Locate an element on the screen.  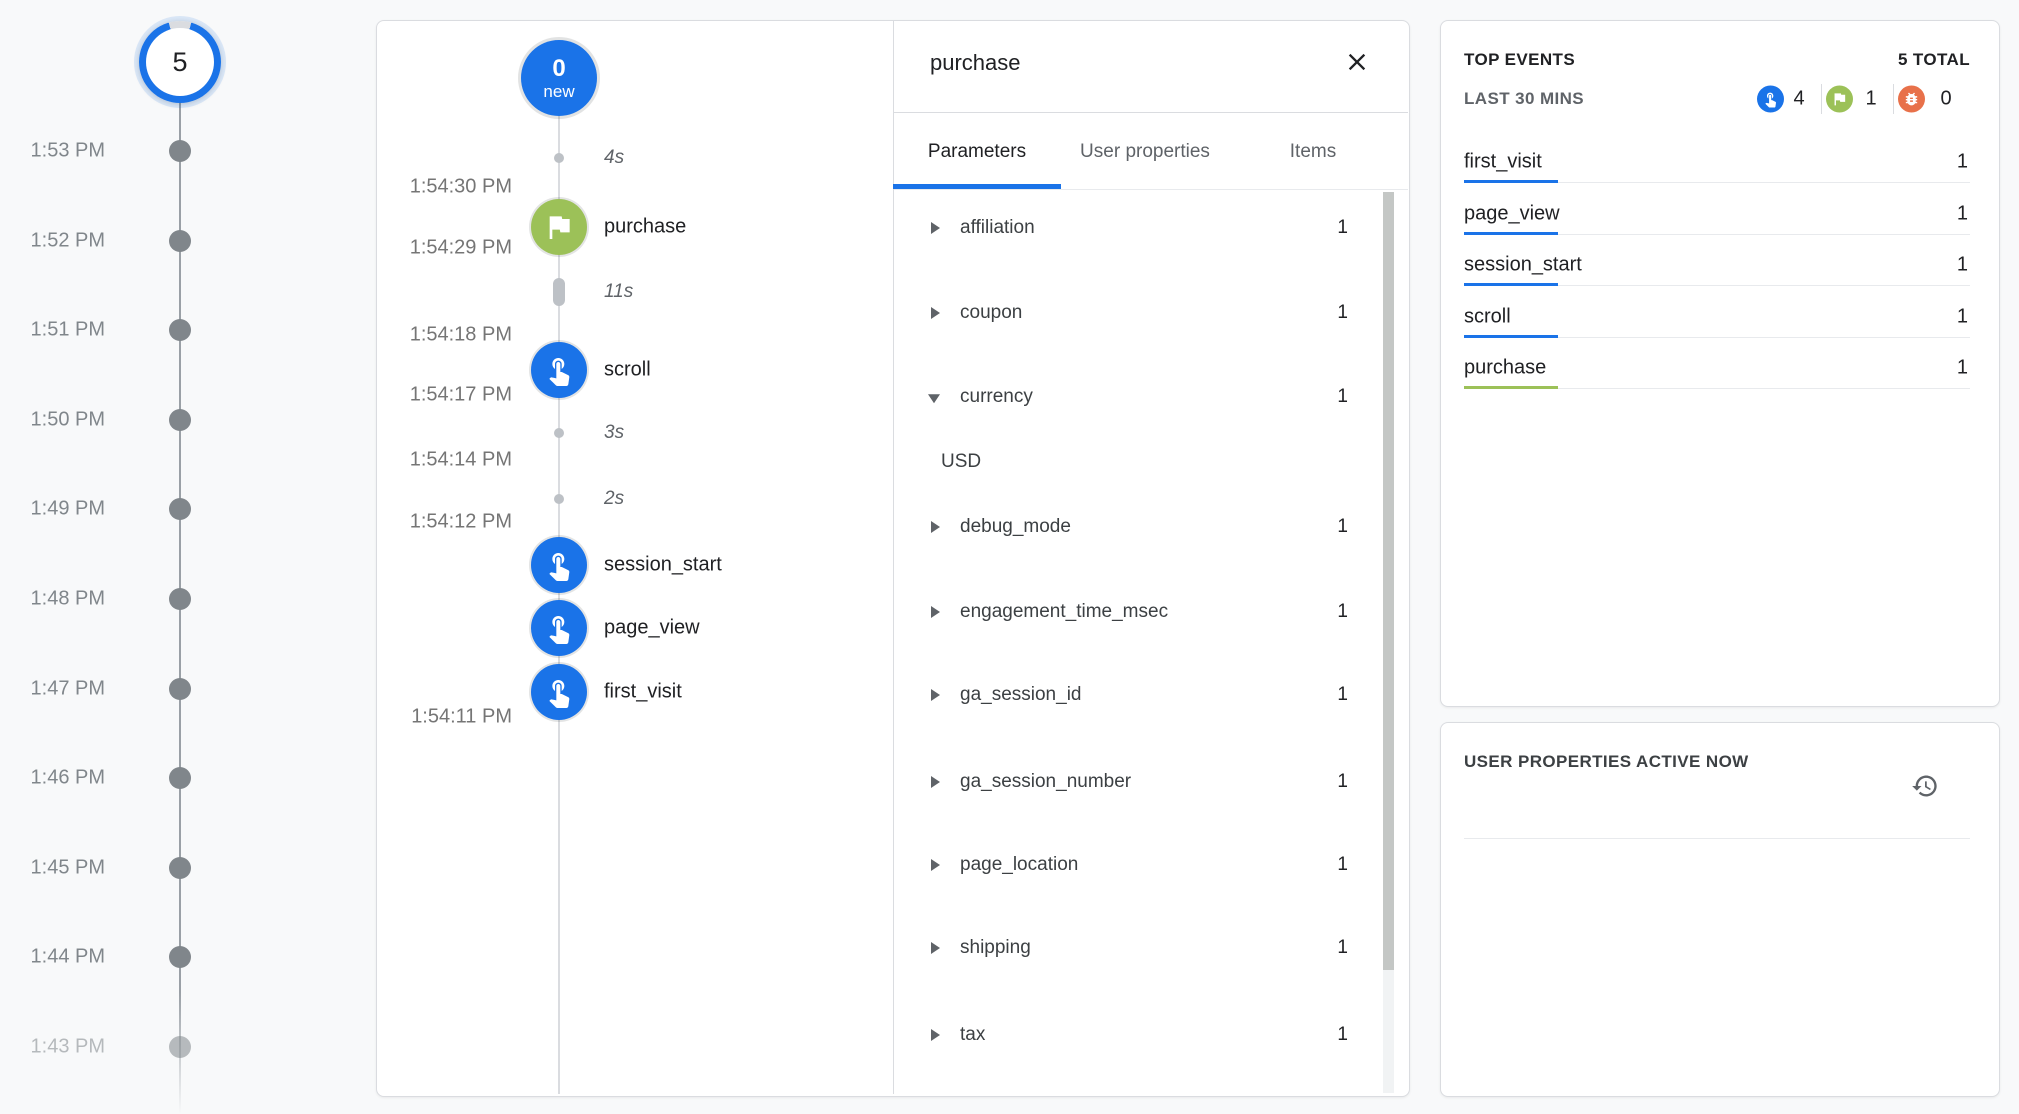
param-name: engagement_time_msec is located at coordinates (1064, 612).